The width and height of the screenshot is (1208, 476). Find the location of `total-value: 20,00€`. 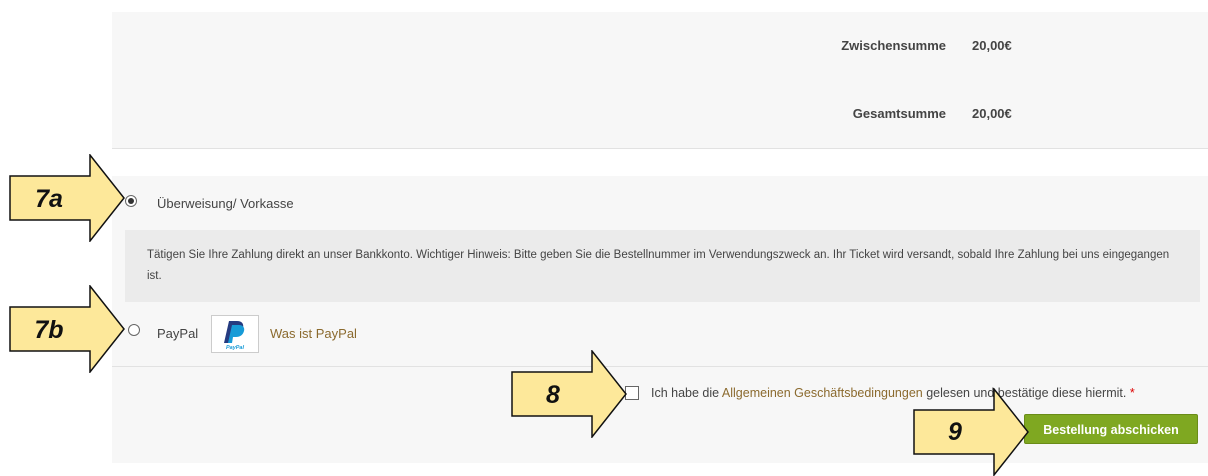

total-value: 20,00€ is located at coordinates (992, 113).